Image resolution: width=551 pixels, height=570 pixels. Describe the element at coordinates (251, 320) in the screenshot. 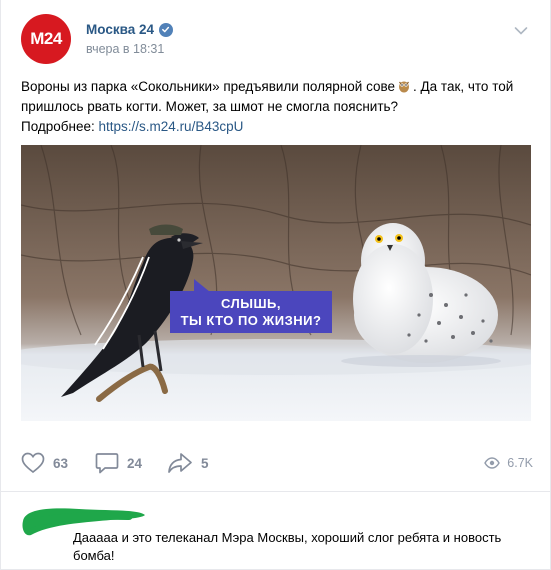

I see `bubble-line2: ТЫ КТО ПО ЖИЗНИ?` at that location.